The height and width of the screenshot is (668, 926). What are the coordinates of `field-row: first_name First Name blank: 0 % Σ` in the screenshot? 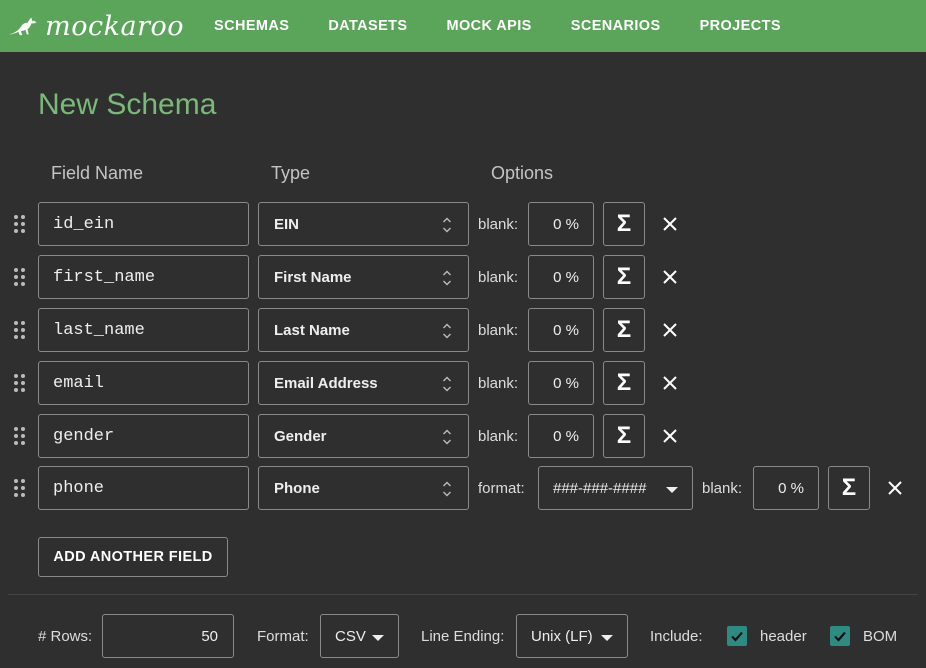 It's located at (463, 277).